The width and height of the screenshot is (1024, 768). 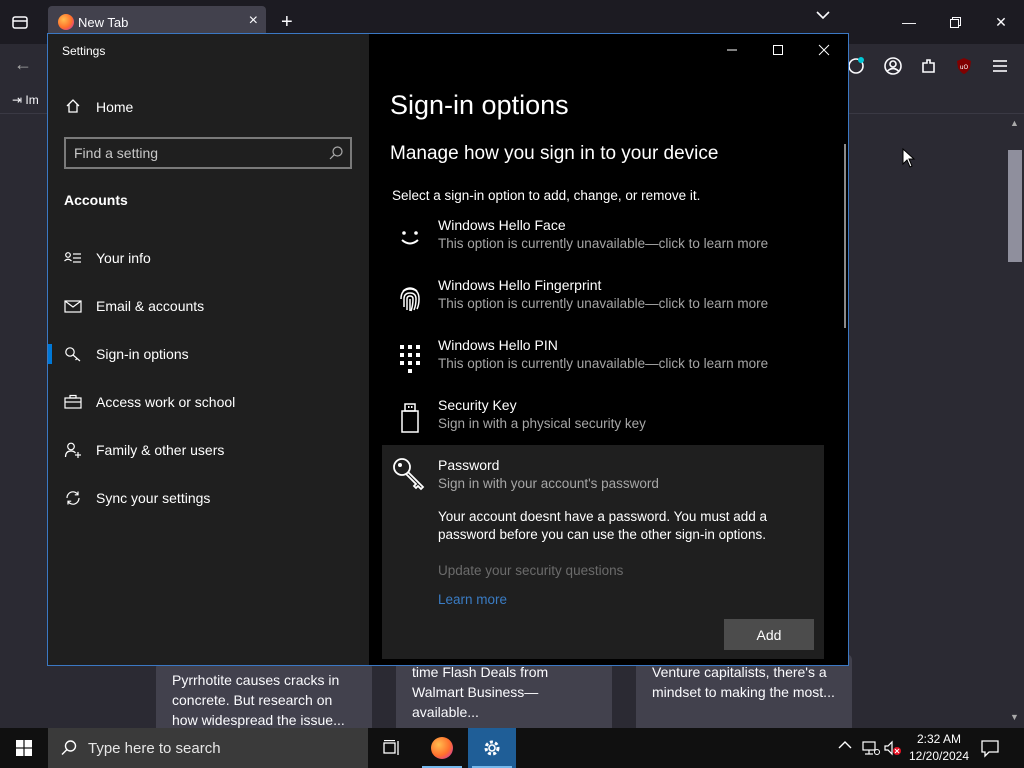 What do you see at coordinates (410, 418) in the screenshot?
I see `usb-key-icon` at bounding box center [410, 418].